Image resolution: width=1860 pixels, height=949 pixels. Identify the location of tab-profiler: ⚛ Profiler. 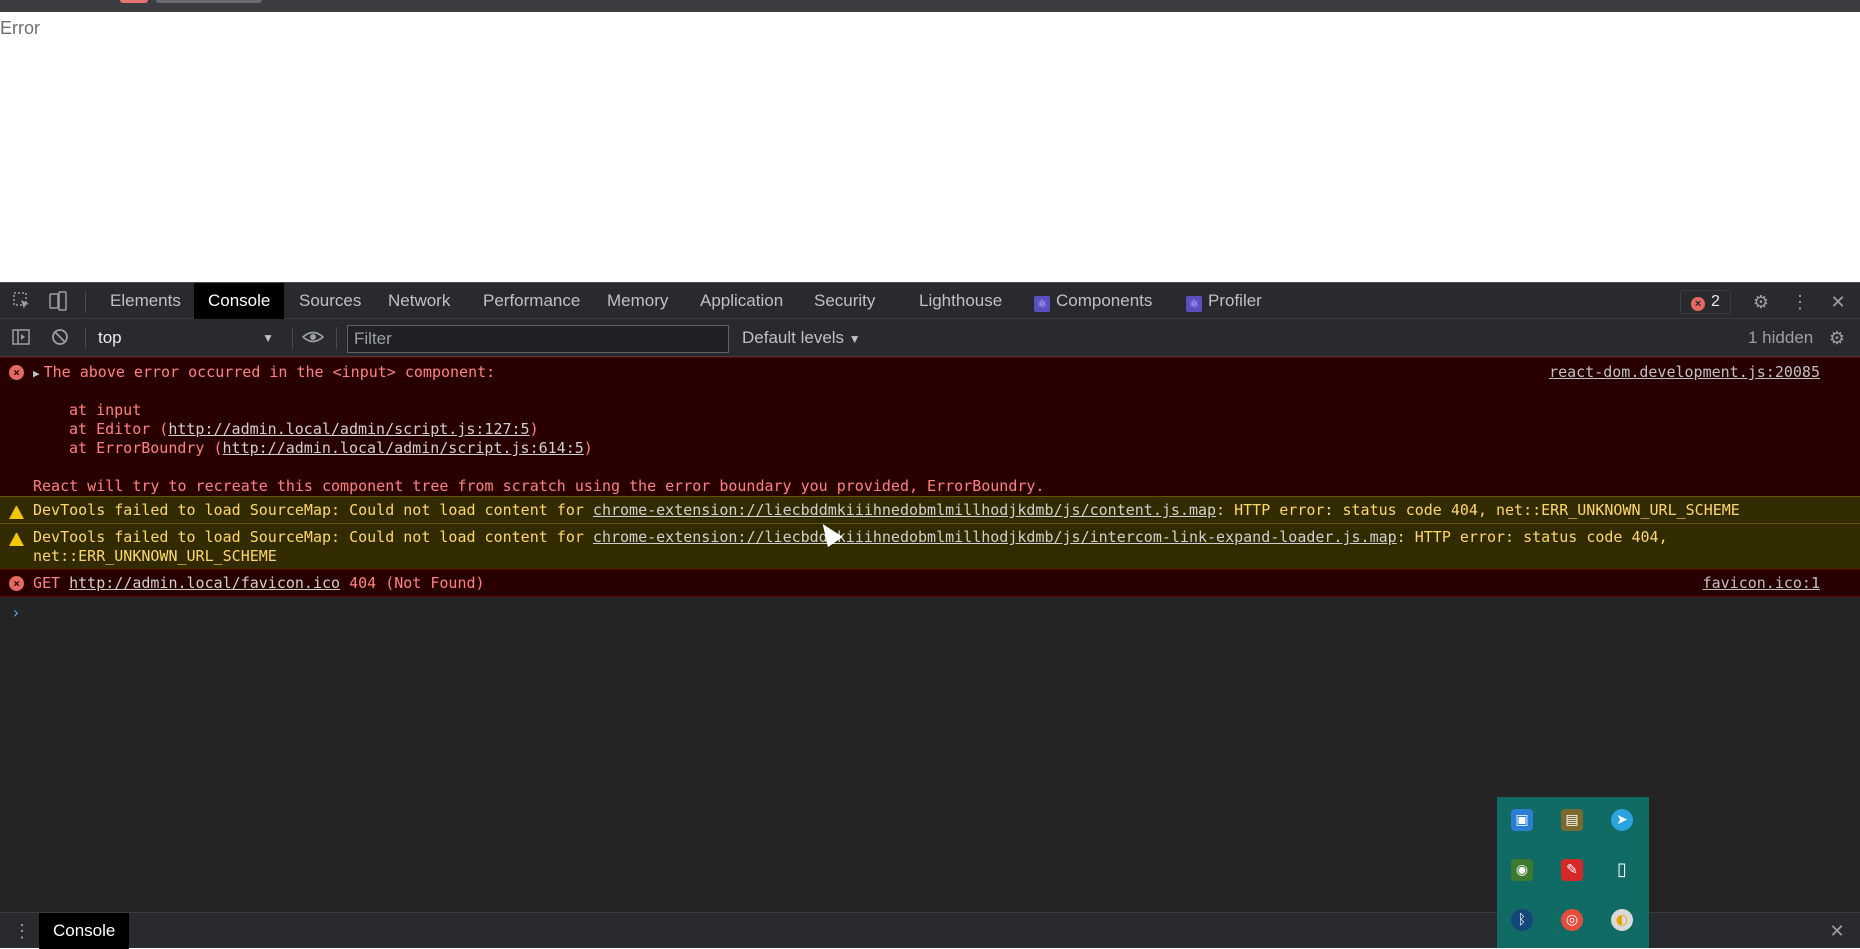
(1224, 301).